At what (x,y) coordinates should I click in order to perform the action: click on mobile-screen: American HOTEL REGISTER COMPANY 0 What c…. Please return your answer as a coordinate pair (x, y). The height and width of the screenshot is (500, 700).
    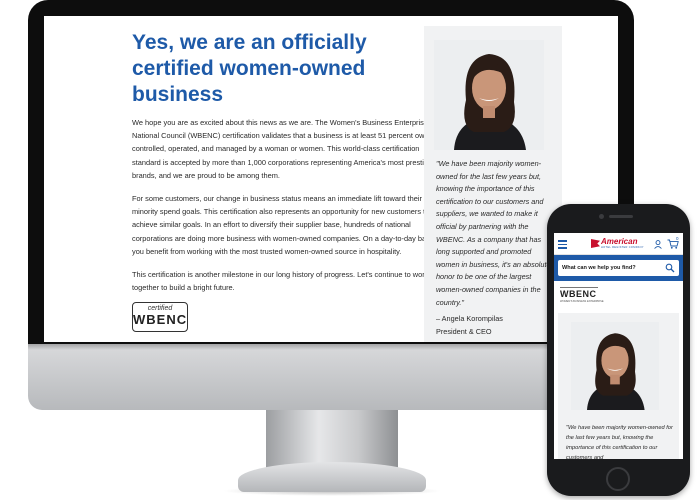
    Looking at the image, I should click on (618, 346).